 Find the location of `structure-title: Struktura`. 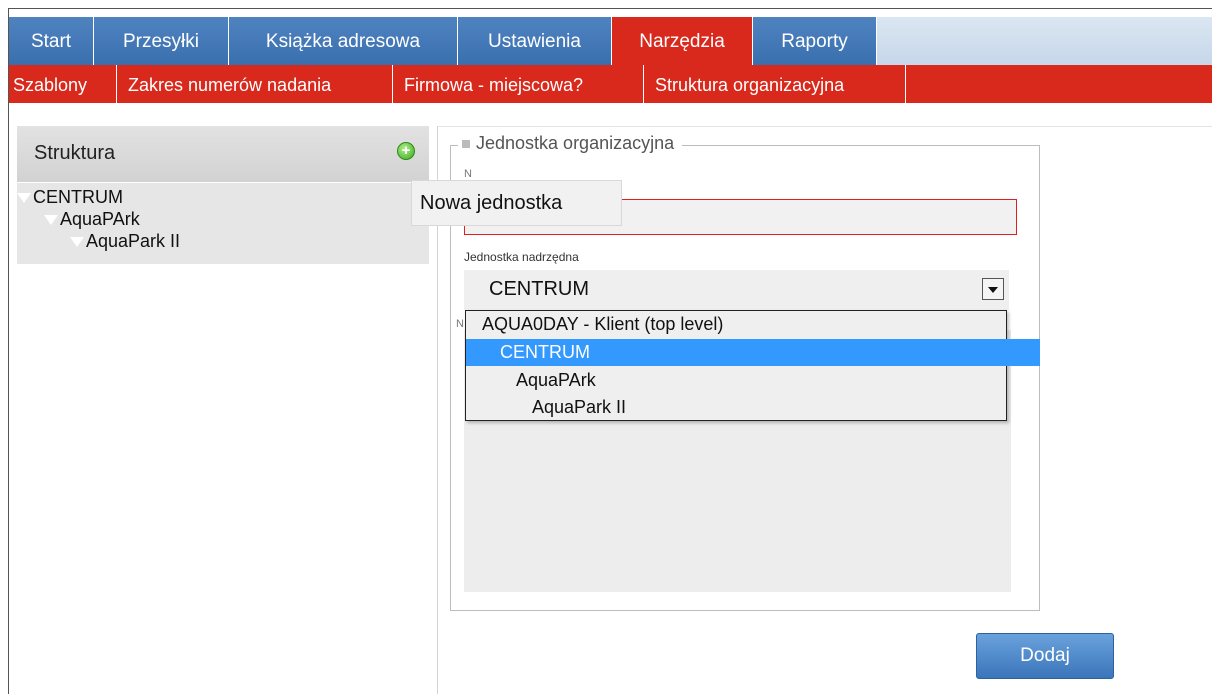

structure-title: Struktura is located at coordinates (75, 153).